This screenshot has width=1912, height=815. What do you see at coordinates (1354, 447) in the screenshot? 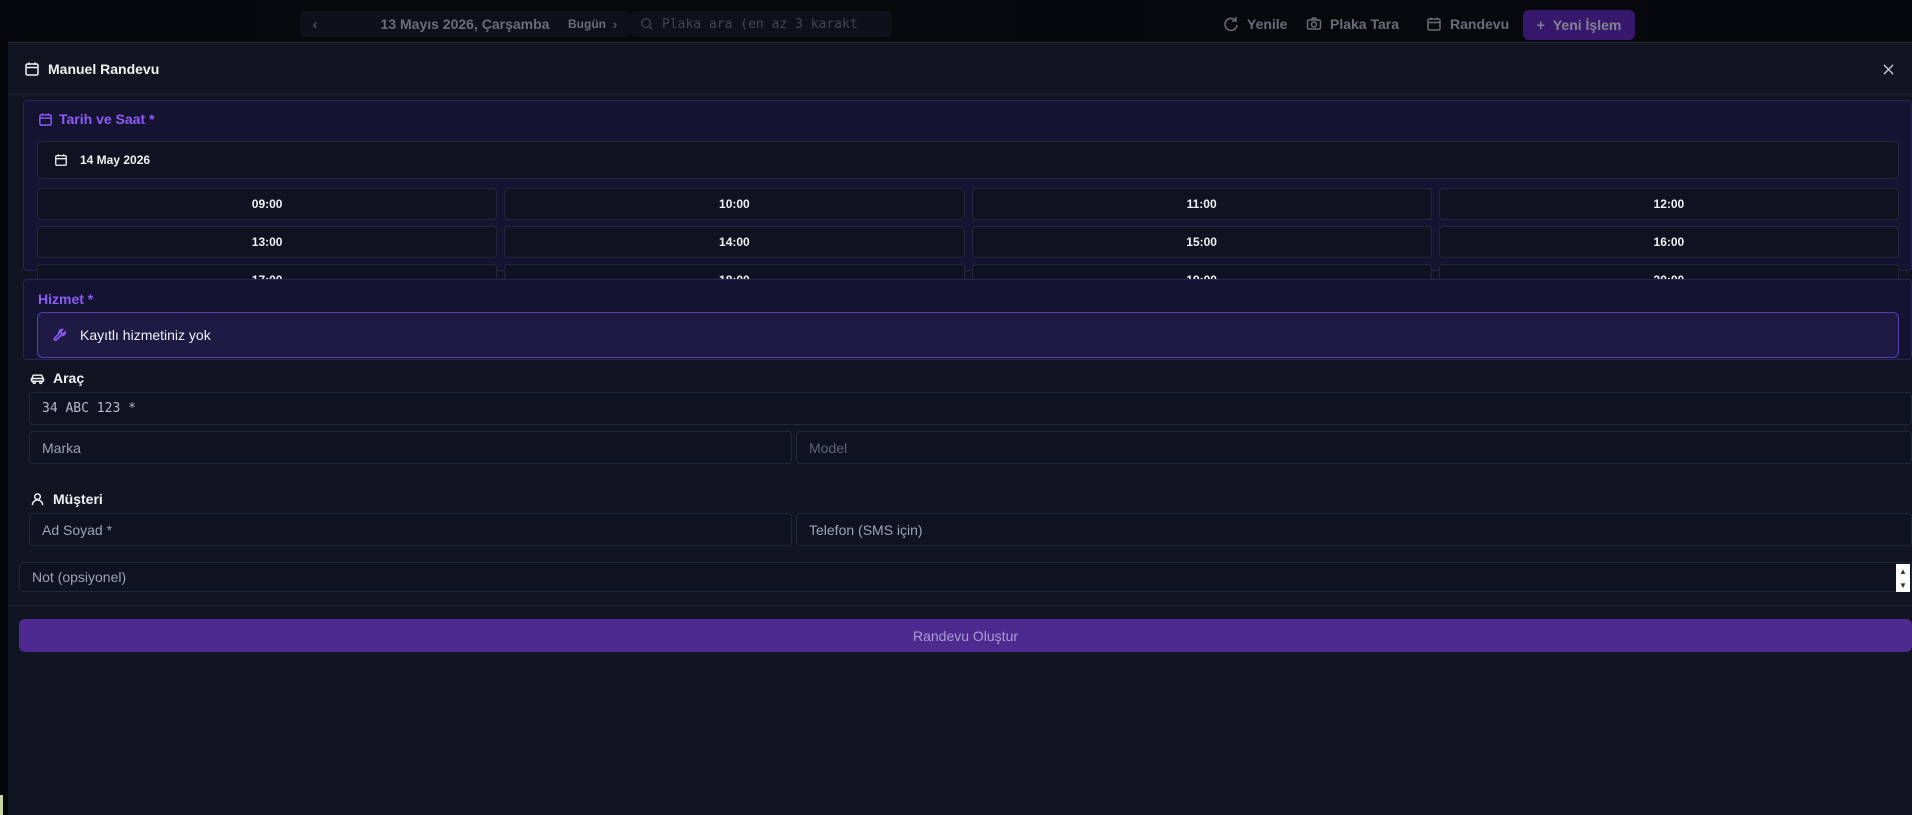
I see `model-input: Model` at bounding box center [1354, 447].